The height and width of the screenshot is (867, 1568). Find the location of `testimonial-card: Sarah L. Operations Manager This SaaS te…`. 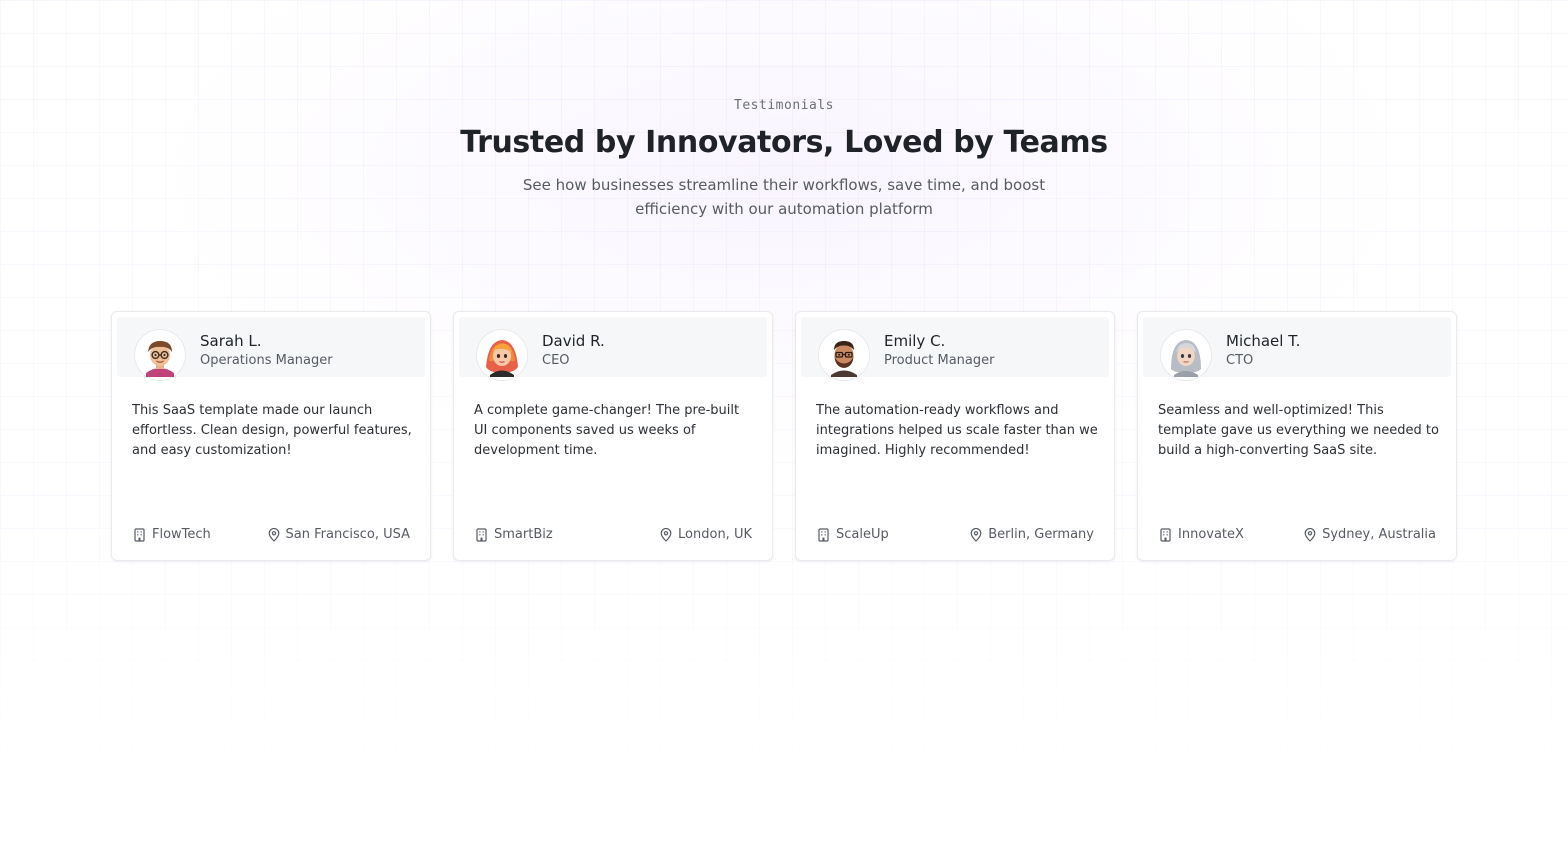

testimonial-card: Sarah L. Operations Manager This SaaS te… is located at coordinates (271, 436).